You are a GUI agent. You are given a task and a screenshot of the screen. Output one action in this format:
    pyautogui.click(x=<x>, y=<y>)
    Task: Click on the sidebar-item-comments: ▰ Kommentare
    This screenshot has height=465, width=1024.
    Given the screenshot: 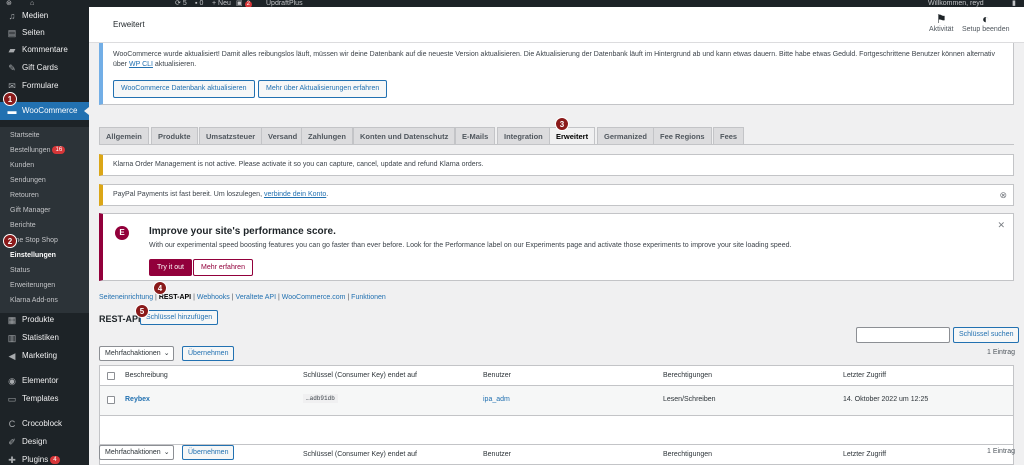 What is the action you would take?
    pyautogui.click(x=44, y=50)
    